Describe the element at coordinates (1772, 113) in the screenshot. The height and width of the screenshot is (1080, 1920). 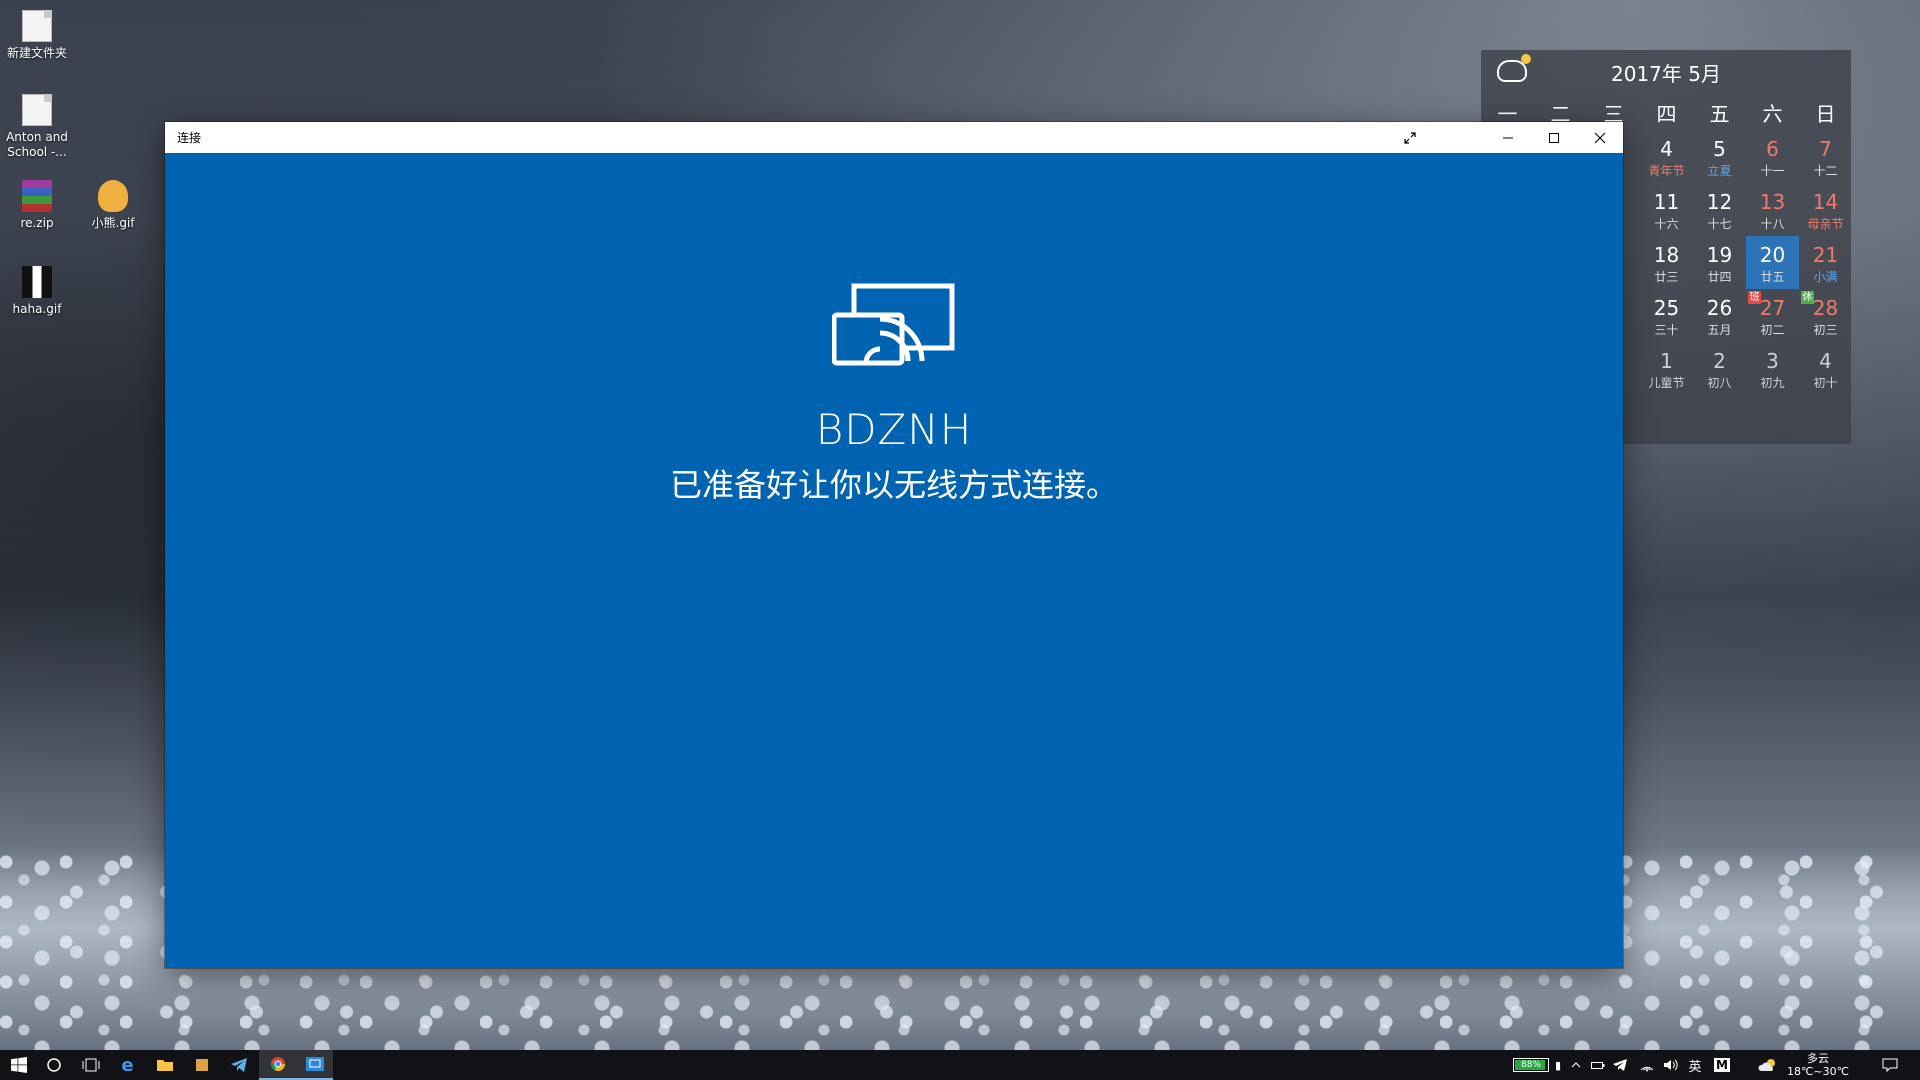
I see `calendar-weekday: 六` at that location.